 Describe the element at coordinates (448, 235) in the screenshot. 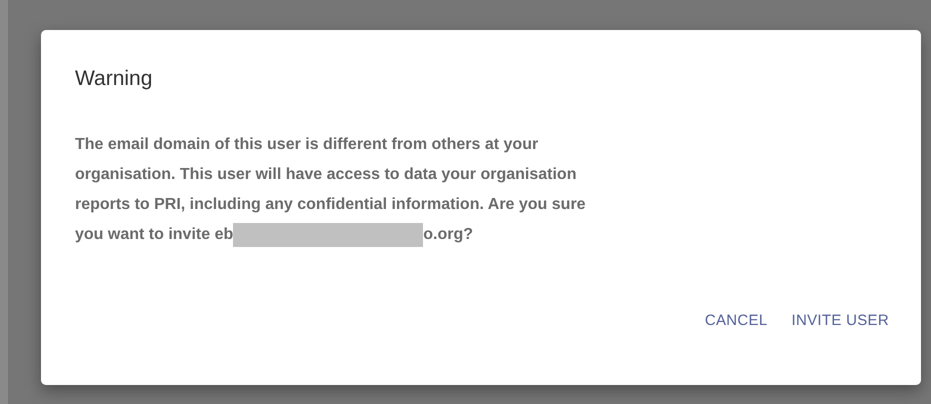

I see `warning-message-line: o.org?` at that location.